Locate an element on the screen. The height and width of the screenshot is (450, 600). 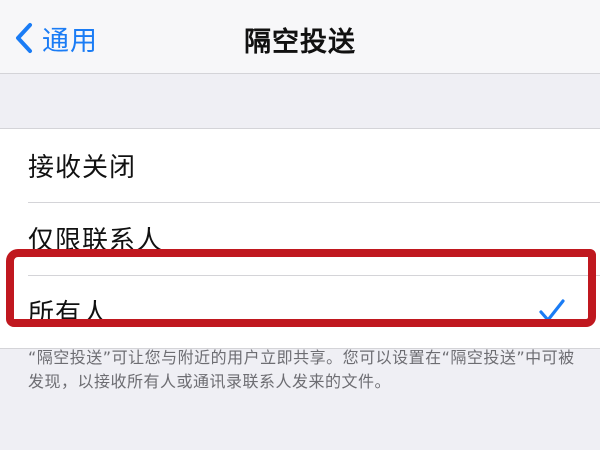
checkmark-icon is located at coordinates (552, 310).